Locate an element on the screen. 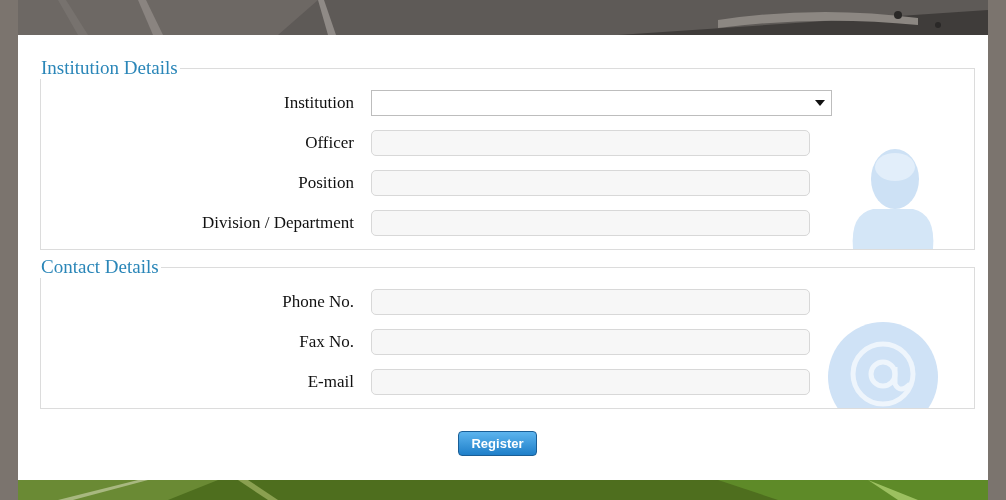 The width and height of the screenshot is (1006, 500). field-label: Division / Department is located at coordinates (277, 223).